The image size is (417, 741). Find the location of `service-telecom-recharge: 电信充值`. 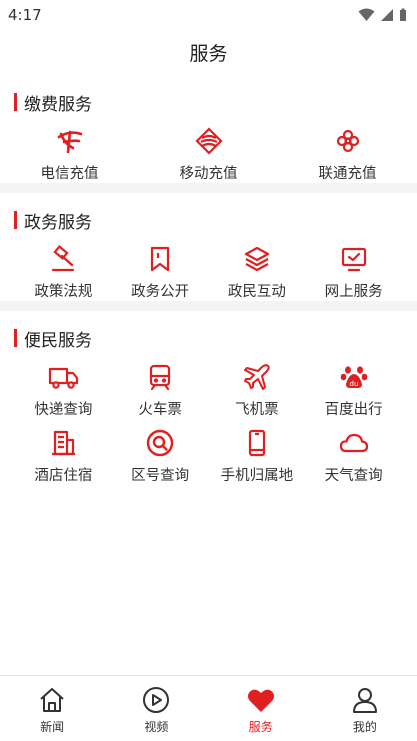

service-telecom-recharge: 电信充值 is located at coordinates (69, 150).